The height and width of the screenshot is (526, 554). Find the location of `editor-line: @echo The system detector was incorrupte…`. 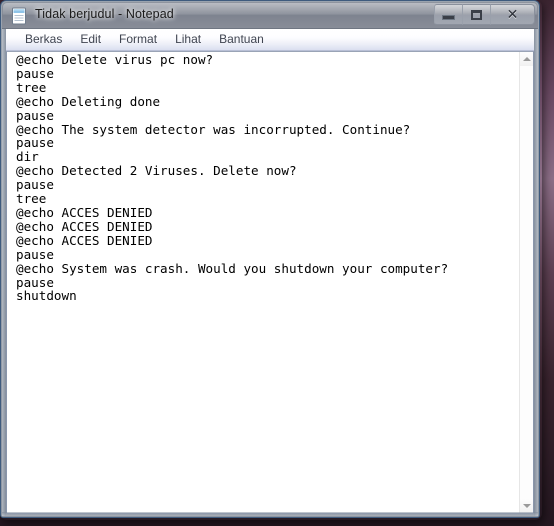

editor-line: @echo The system detector was incorrupte… is located at coordinates (213, 129).